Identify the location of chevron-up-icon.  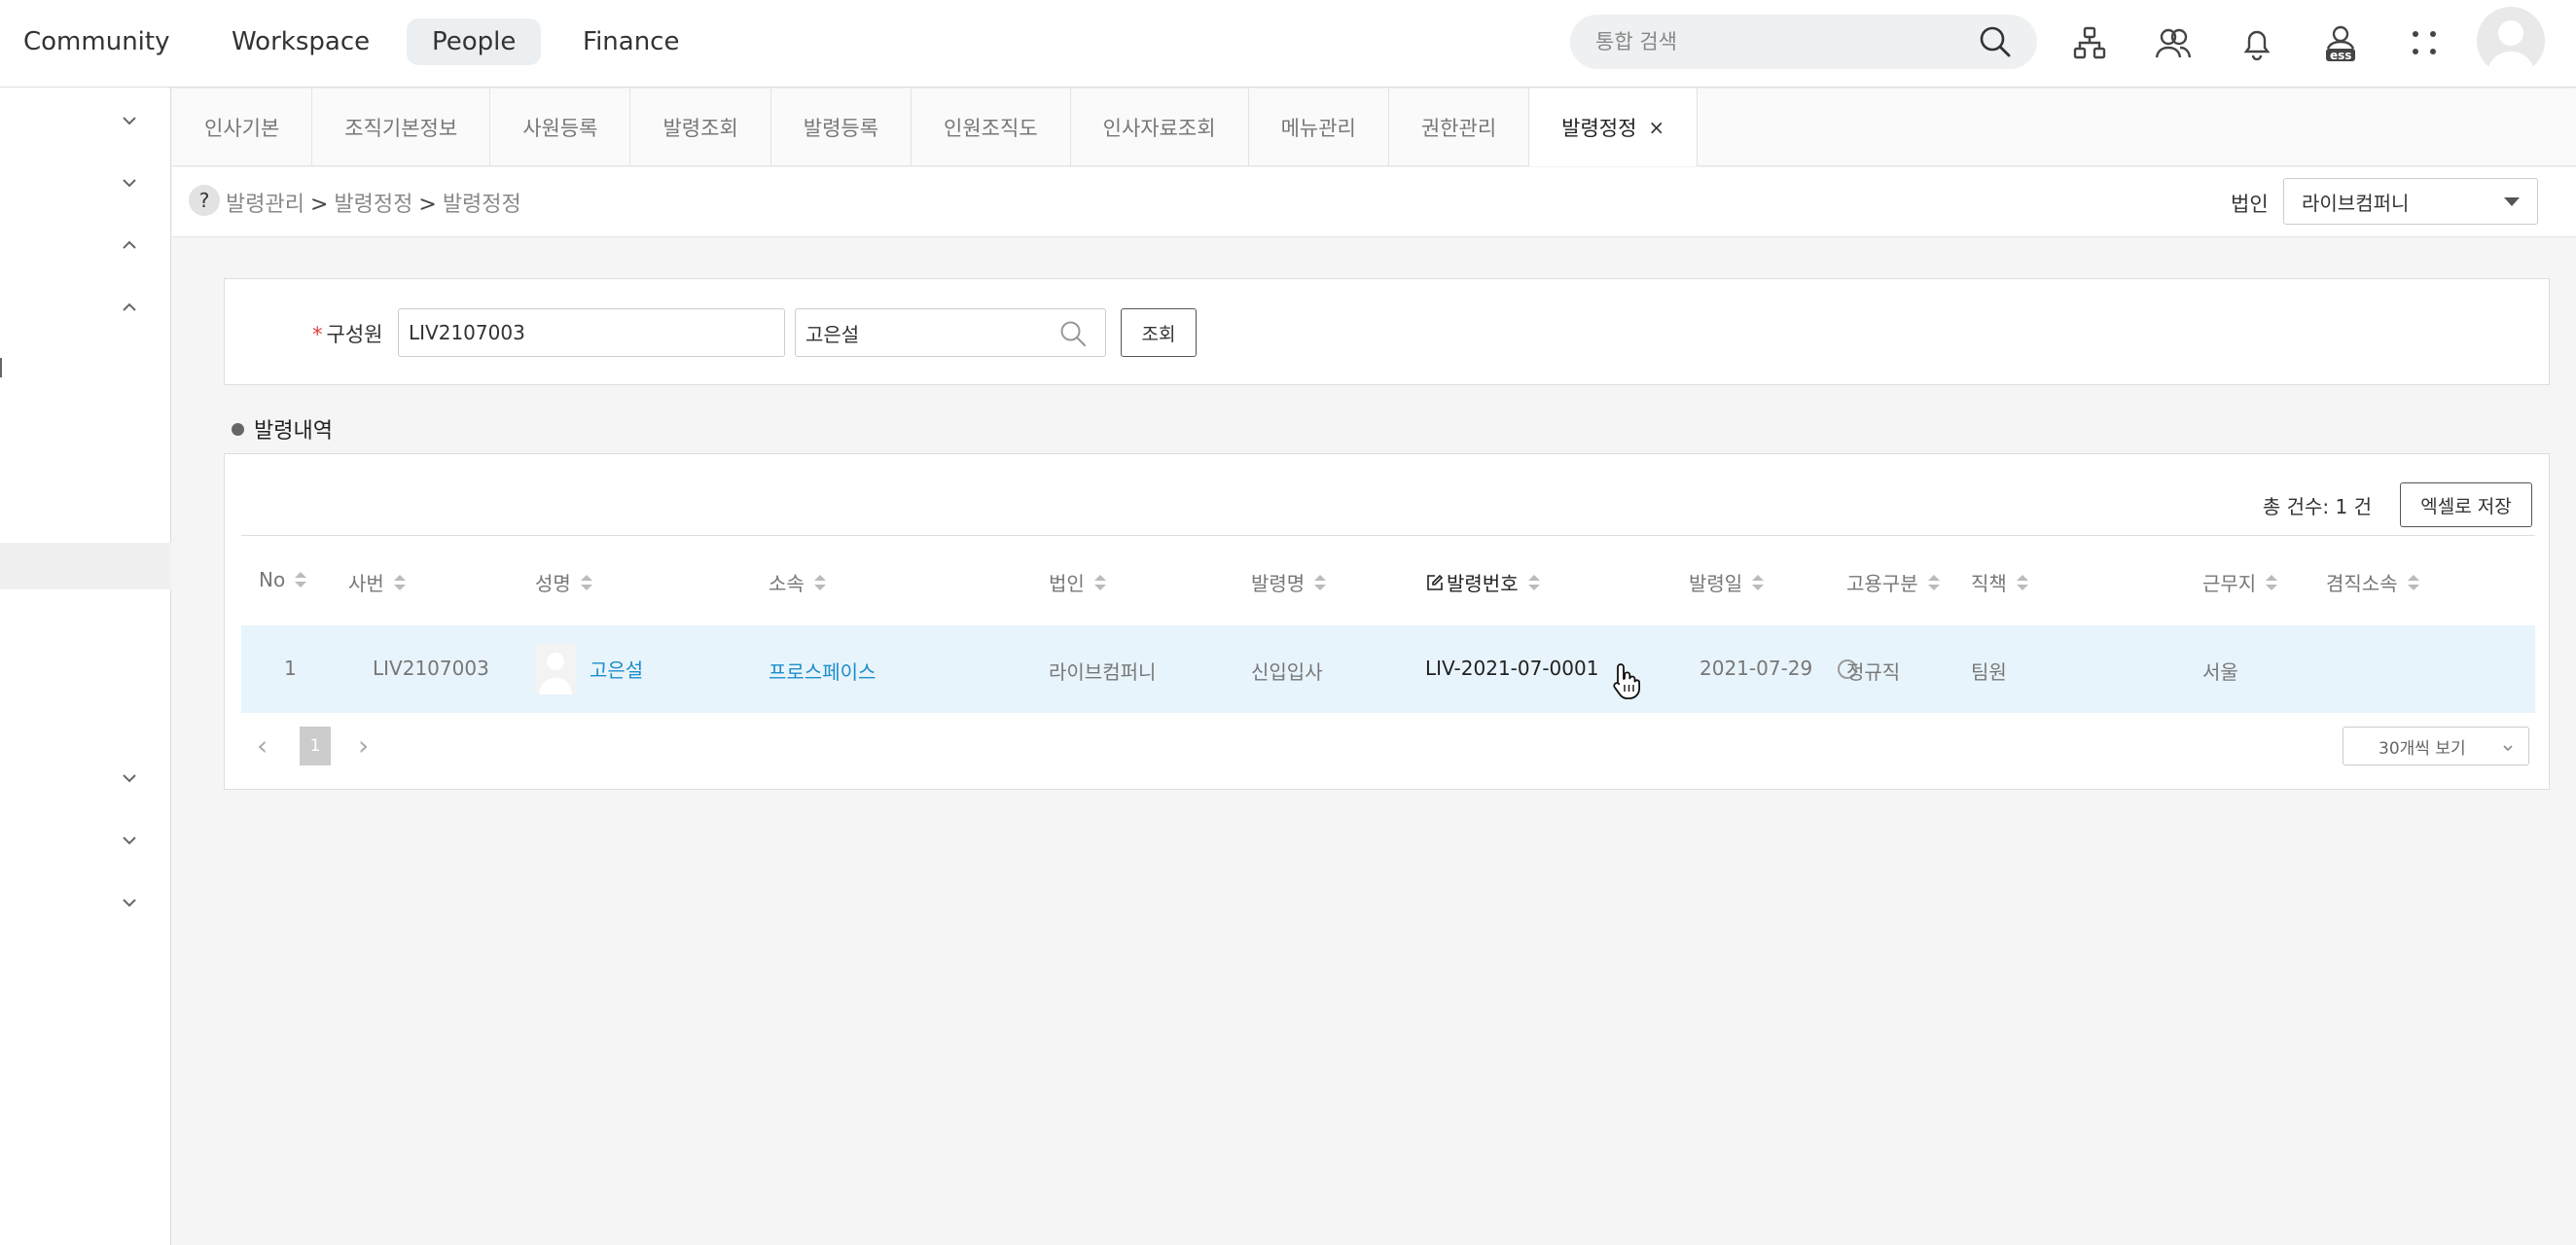
(129, 309).